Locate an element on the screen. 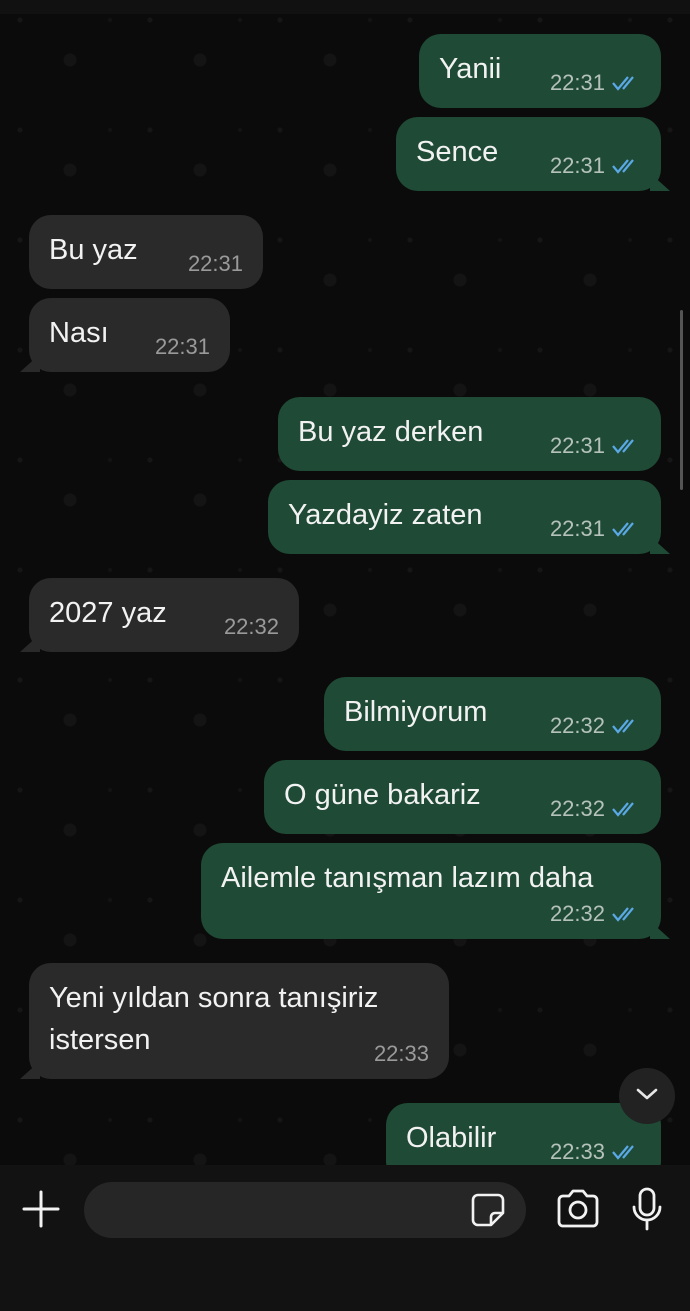  message-bubble-outgoing: Olabilir 22:33 is located at coordinates (523, 1134).